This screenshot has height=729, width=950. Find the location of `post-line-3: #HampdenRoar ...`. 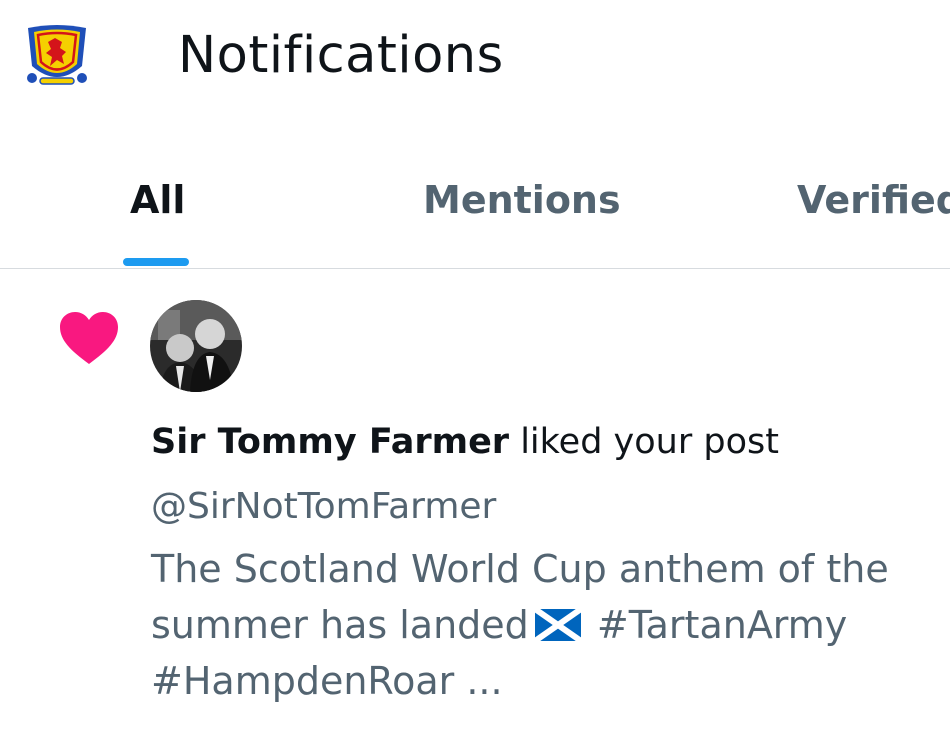

post-line-3: #HampdenRoar ... is located at coordinates (546, 681).